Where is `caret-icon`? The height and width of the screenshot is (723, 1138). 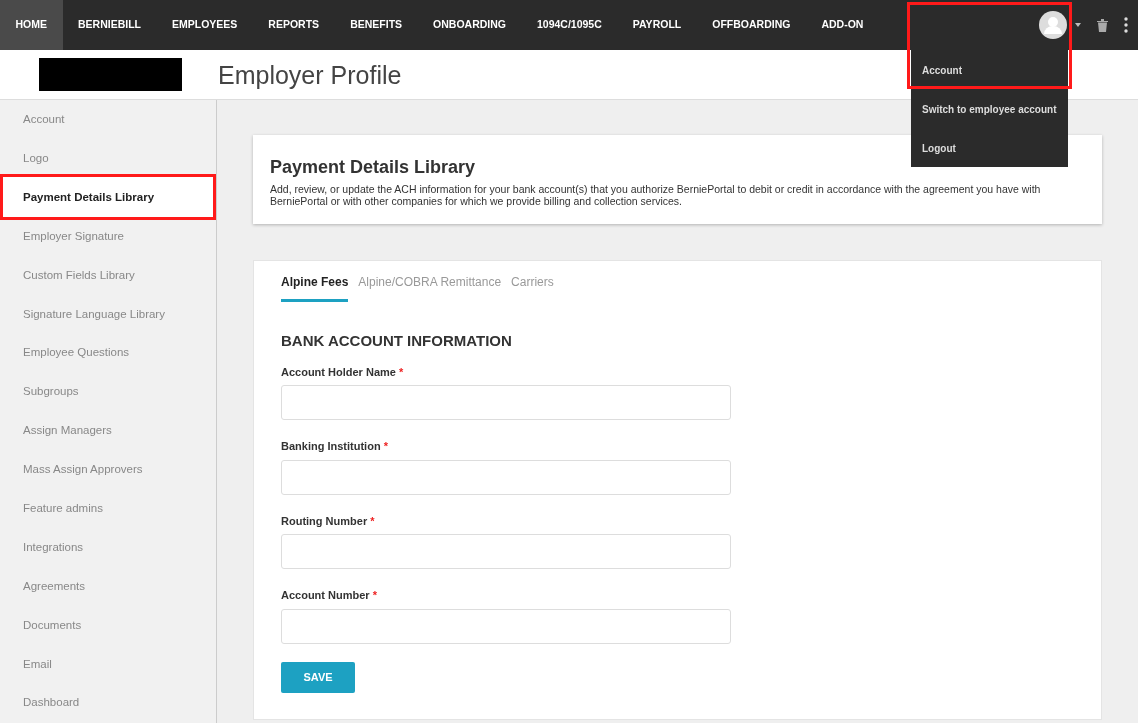
caret-icon is located at coordinates (1078, 25).